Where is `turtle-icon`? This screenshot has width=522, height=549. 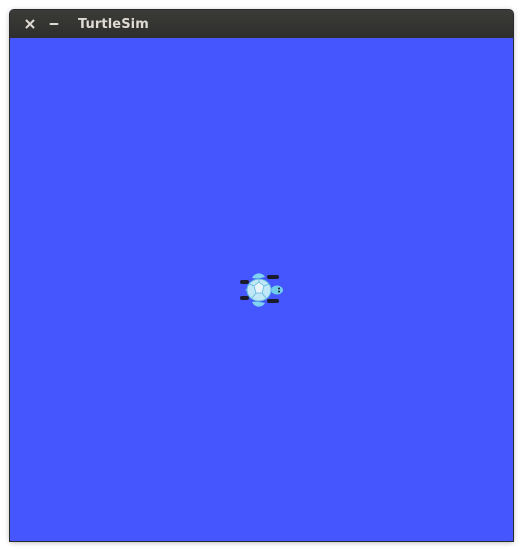
turtle-icon is located at coordinates (261, 290).